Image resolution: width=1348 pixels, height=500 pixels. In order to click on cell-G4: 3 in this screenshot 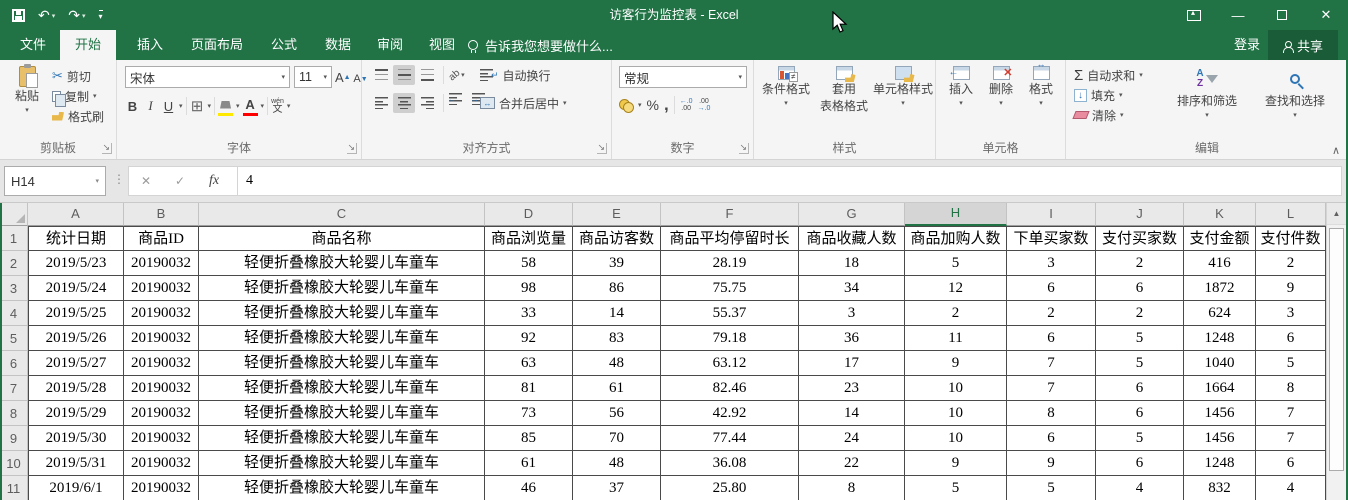, I will do `click(852, 313)`.